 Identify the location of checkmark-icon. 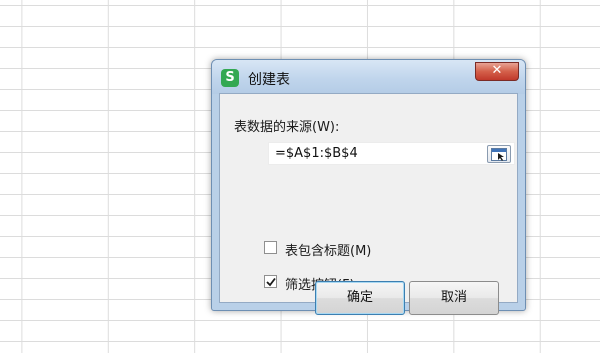
(271, 282).